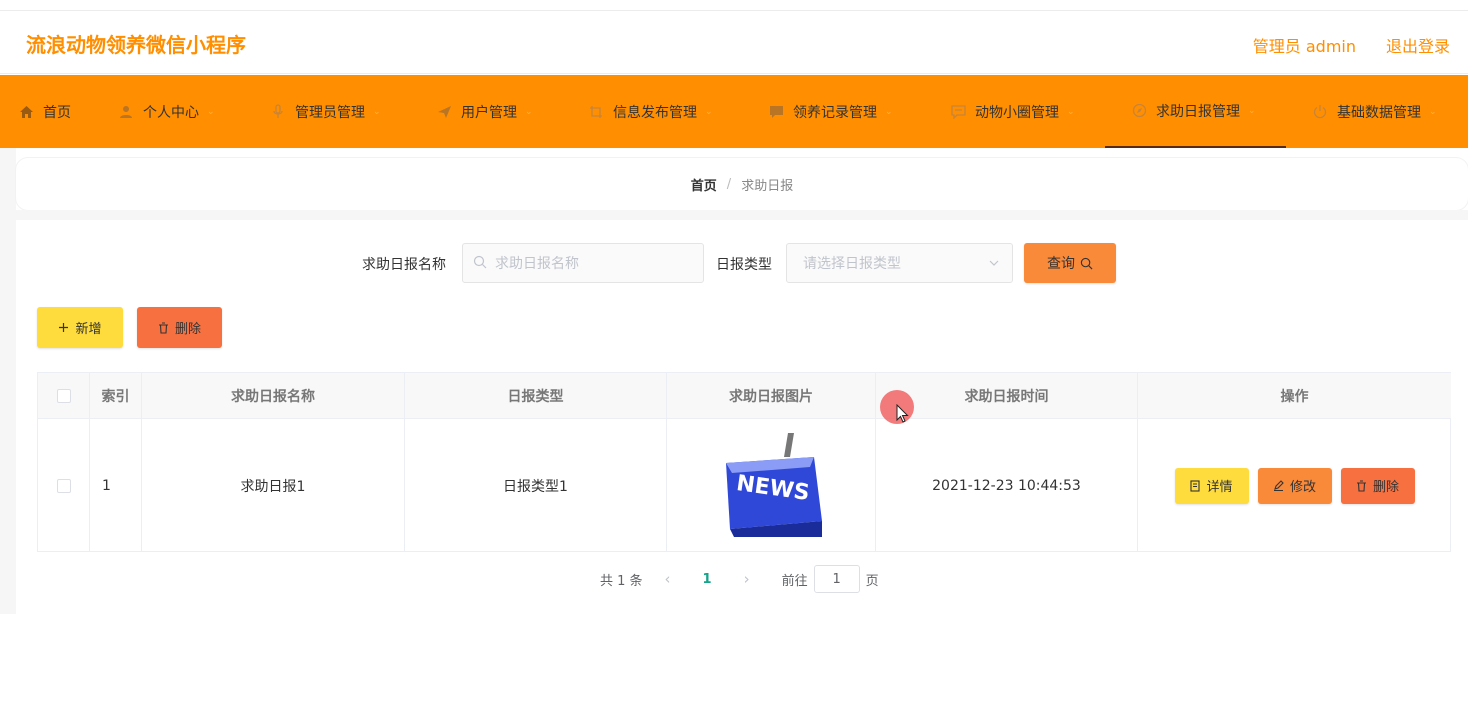 The height and width of the screenshot is (709, 1468). I want to click on bulk-delete-button: 删除, so click(179, 327).